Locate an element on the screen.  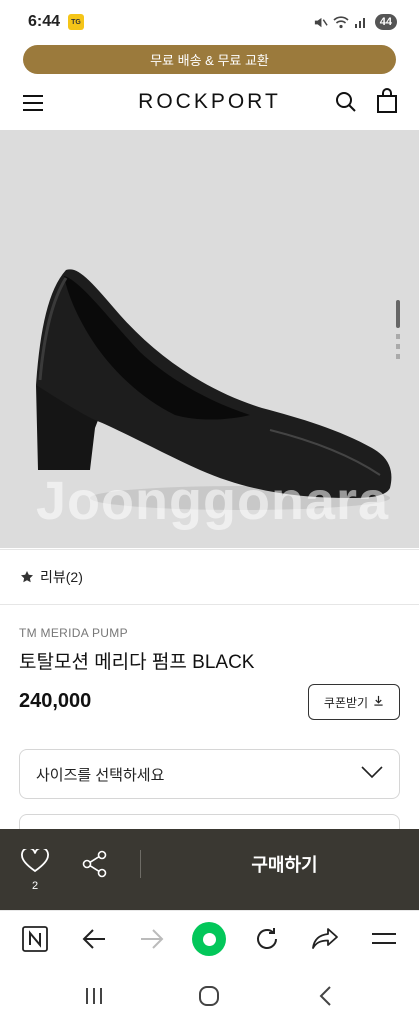
reviews-link: 리뷰(2) is located at coordinates (209, 577).